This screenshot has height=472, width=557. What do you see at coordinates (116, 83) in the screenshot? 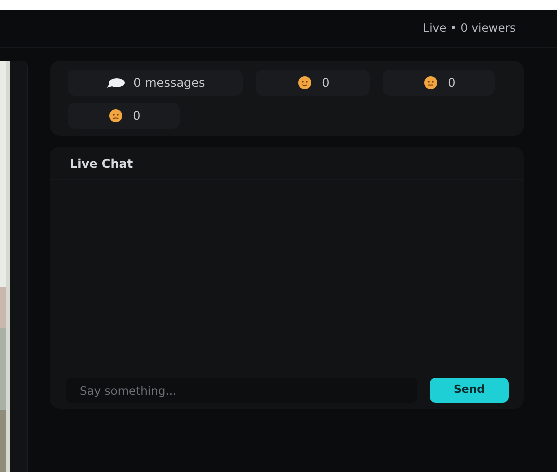
I see `speech-bubble-icon` at bounding box center [116, 83].